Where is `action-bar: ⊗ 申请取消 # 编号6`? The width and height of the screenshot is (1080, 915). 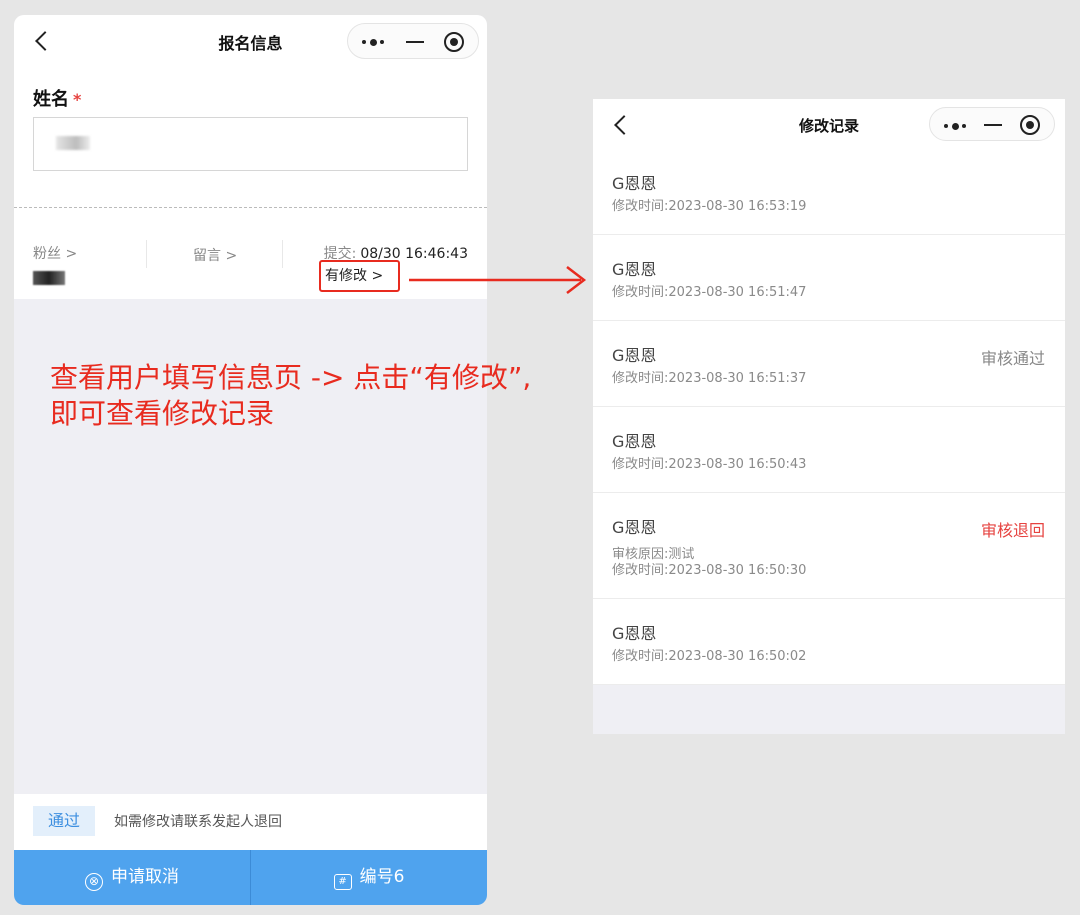 action-bar: ⊗ 申请取消 # 编号6 is located at coordinates (250, 877).